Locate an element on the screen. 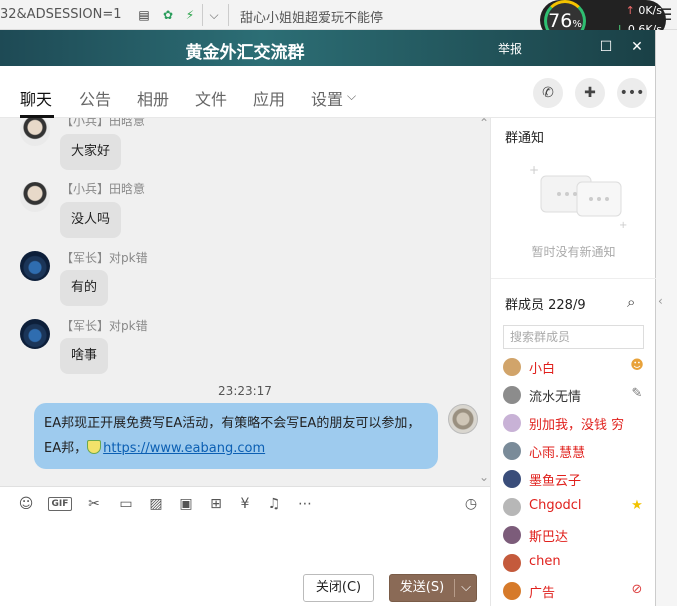 The height and width of the screenshot is (606, 677). member-name: 广告 is located at coordinates (542, 593).